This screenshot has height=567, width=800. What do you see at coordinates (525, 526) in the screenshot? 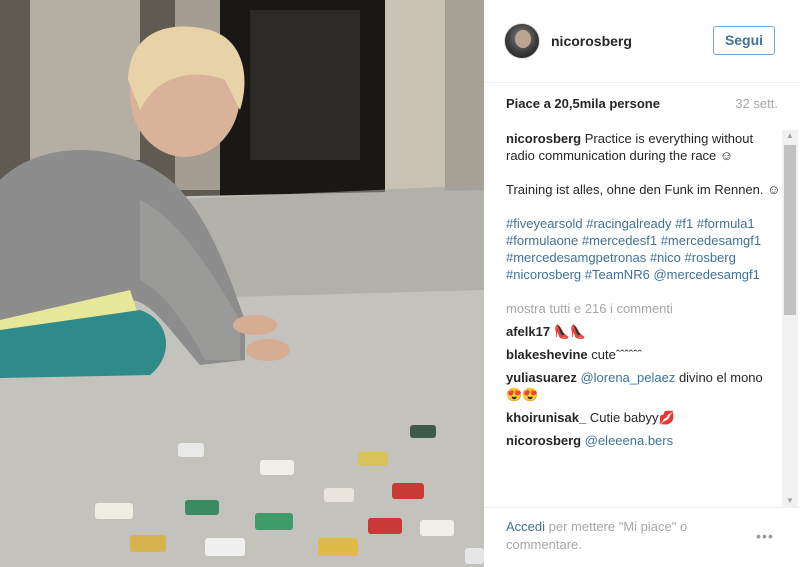
I see `login-link: Accedi` at bounding box center [525, 526].